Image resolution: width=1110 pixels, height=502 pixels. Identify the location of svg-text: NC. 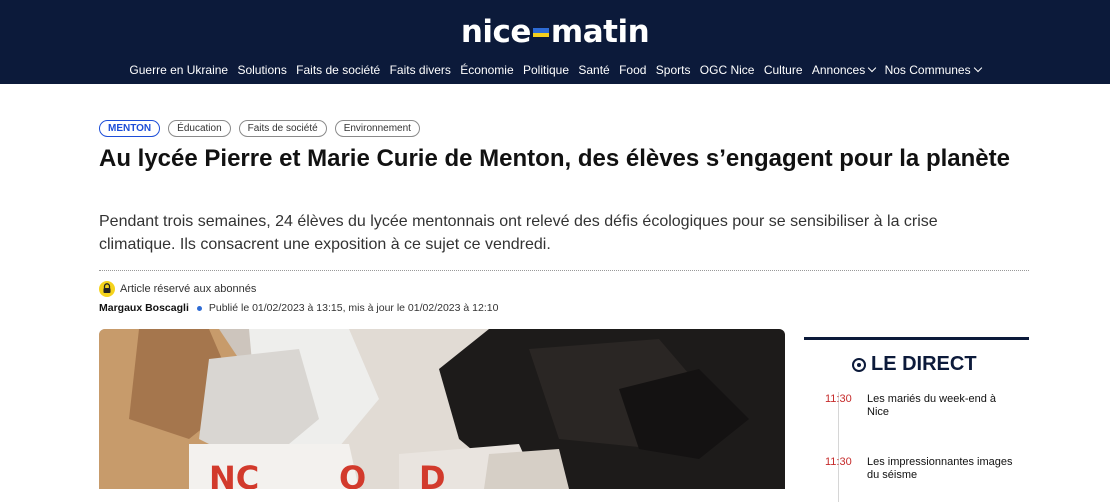
(234, 474).